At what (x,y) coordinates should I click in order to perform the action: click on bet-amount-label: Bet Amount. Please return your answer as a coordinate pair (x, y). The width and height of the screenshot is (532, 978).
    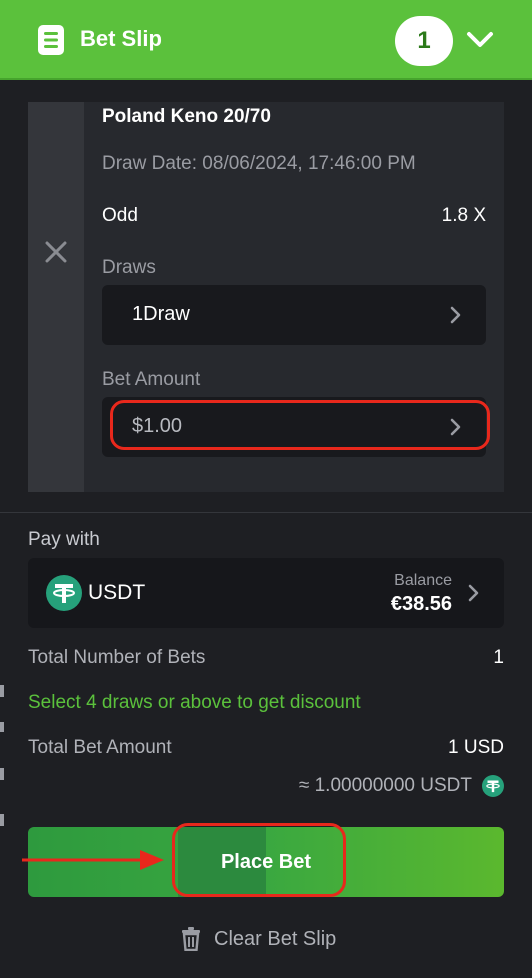
    Looking at the image, I should click on (151, 379).